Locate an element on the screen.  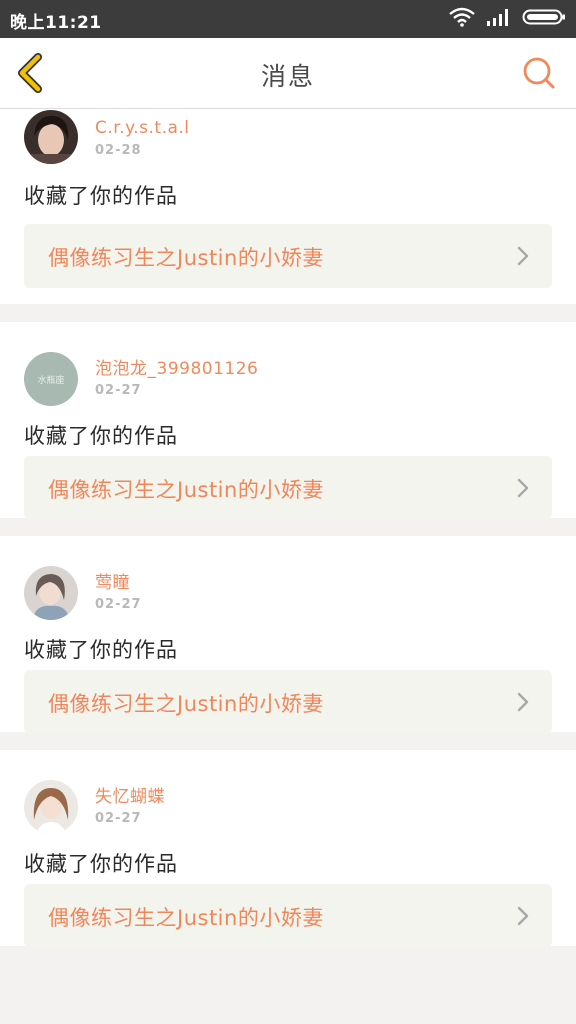
search-icon is located at coordinates (539, 73).